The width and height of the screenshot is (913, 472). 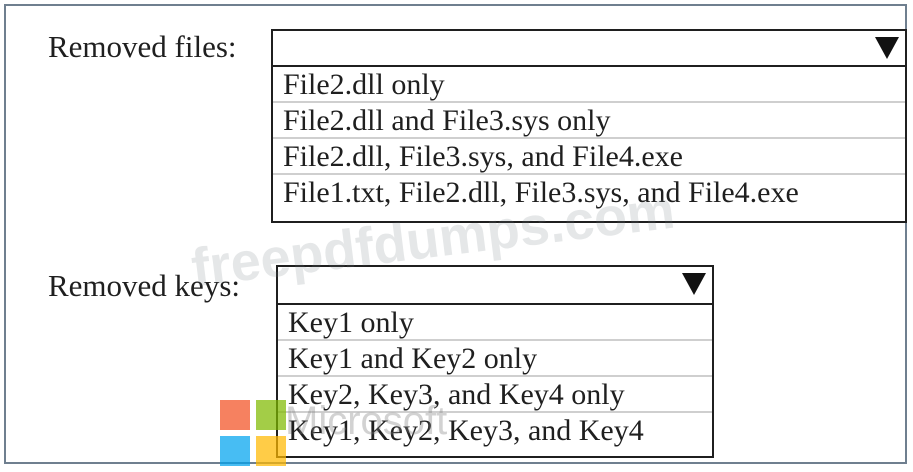 What do you see at coordinates (589, 121) in the screenshot?
I see `removed-files-option-2: File2.dll and File3.sys only` at bounding box center [589, 121].